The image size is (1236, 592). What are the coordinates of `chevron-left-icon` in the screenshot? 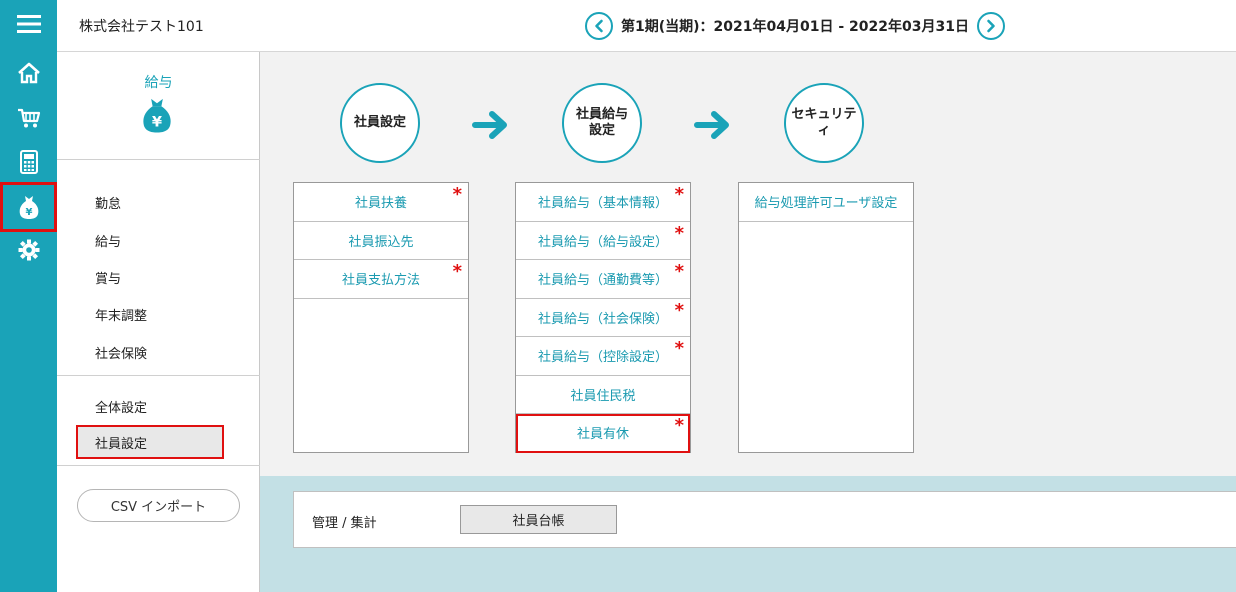 It's located at (599, 26).